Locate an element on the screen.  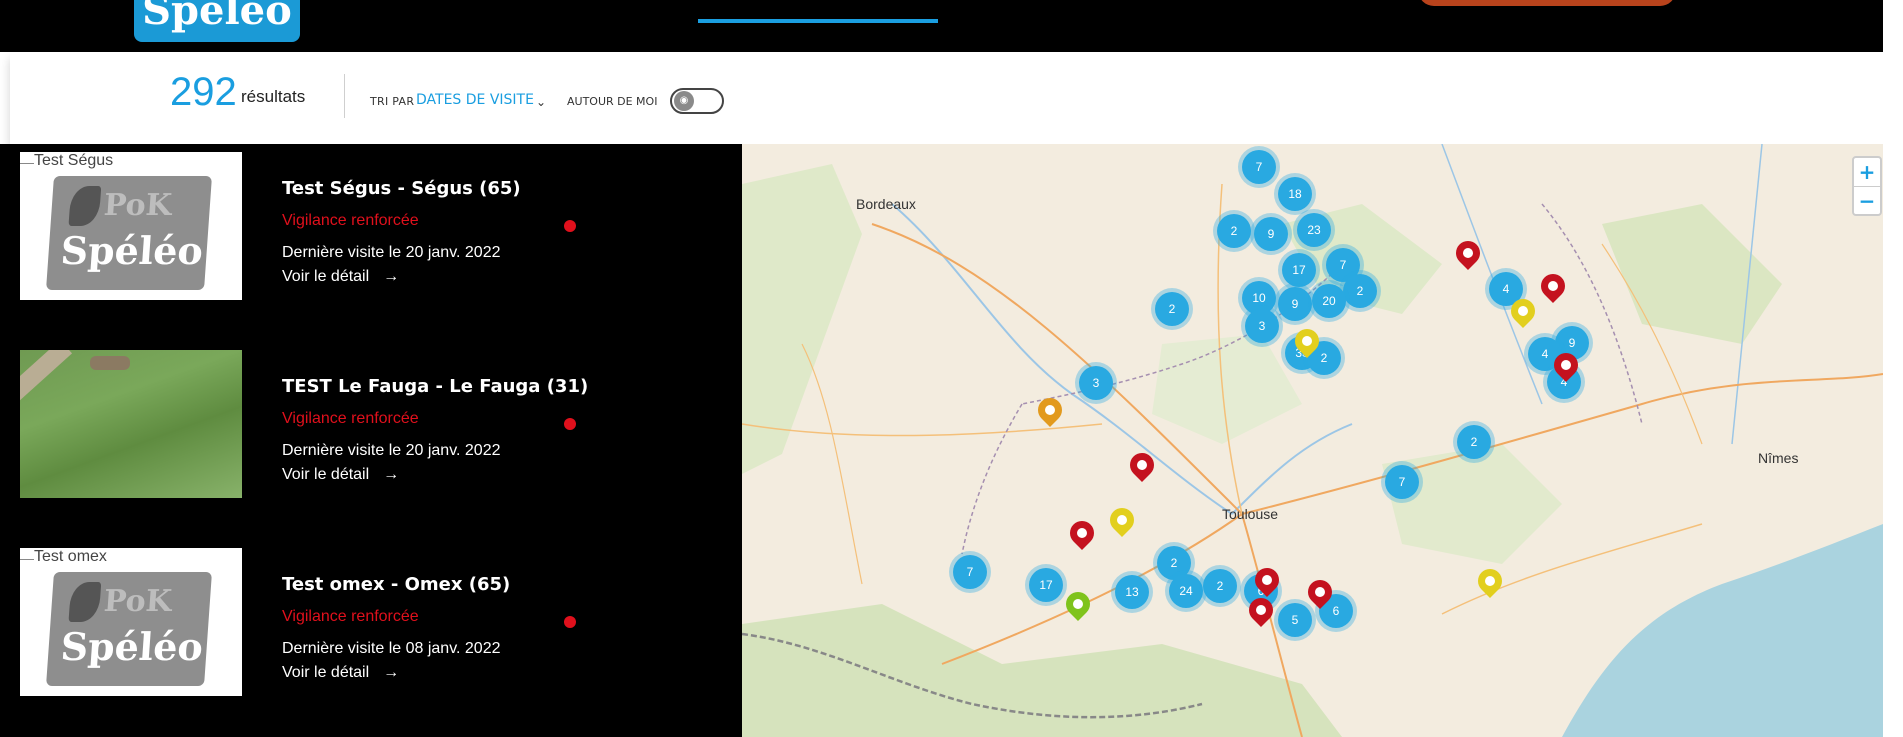
zoom-in-button: + is located at coordinates (1867, 172).